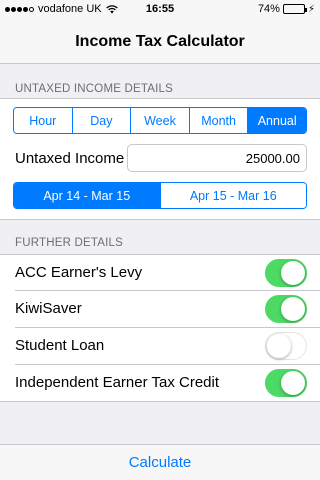 The image size is (320, 480). I want to click on acc-toggle, so click(286, 273).